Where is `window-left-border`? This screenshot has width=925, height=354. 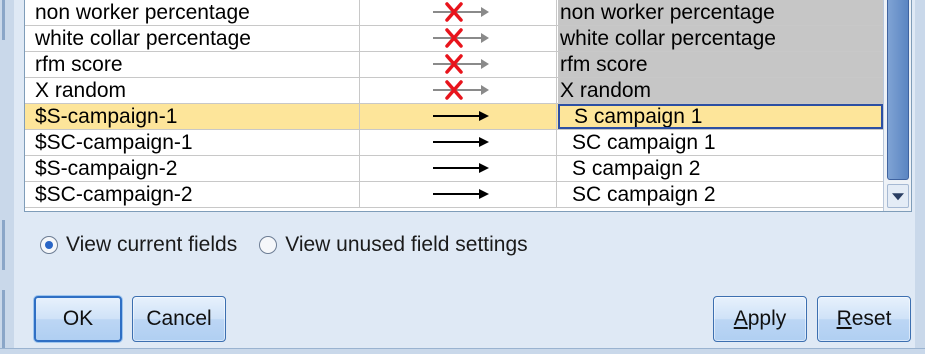 window-left-border is located at coordinates (7, 177).